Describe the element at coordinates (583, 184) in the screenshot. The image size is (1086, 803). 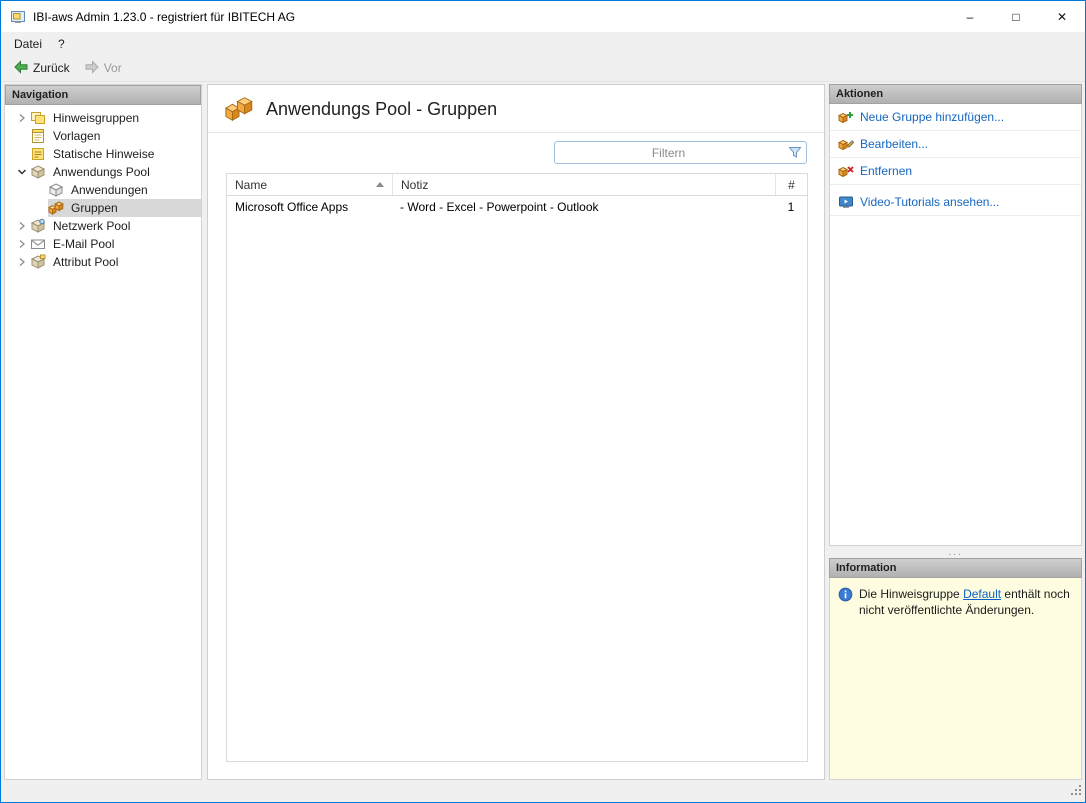
I see `column-header-notiz: Notiz` at that location.